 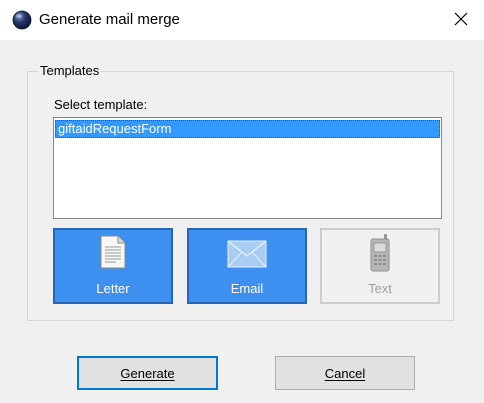 I want to click on template-list-item: giftaidRequestForm, so click(x=247, y=129).